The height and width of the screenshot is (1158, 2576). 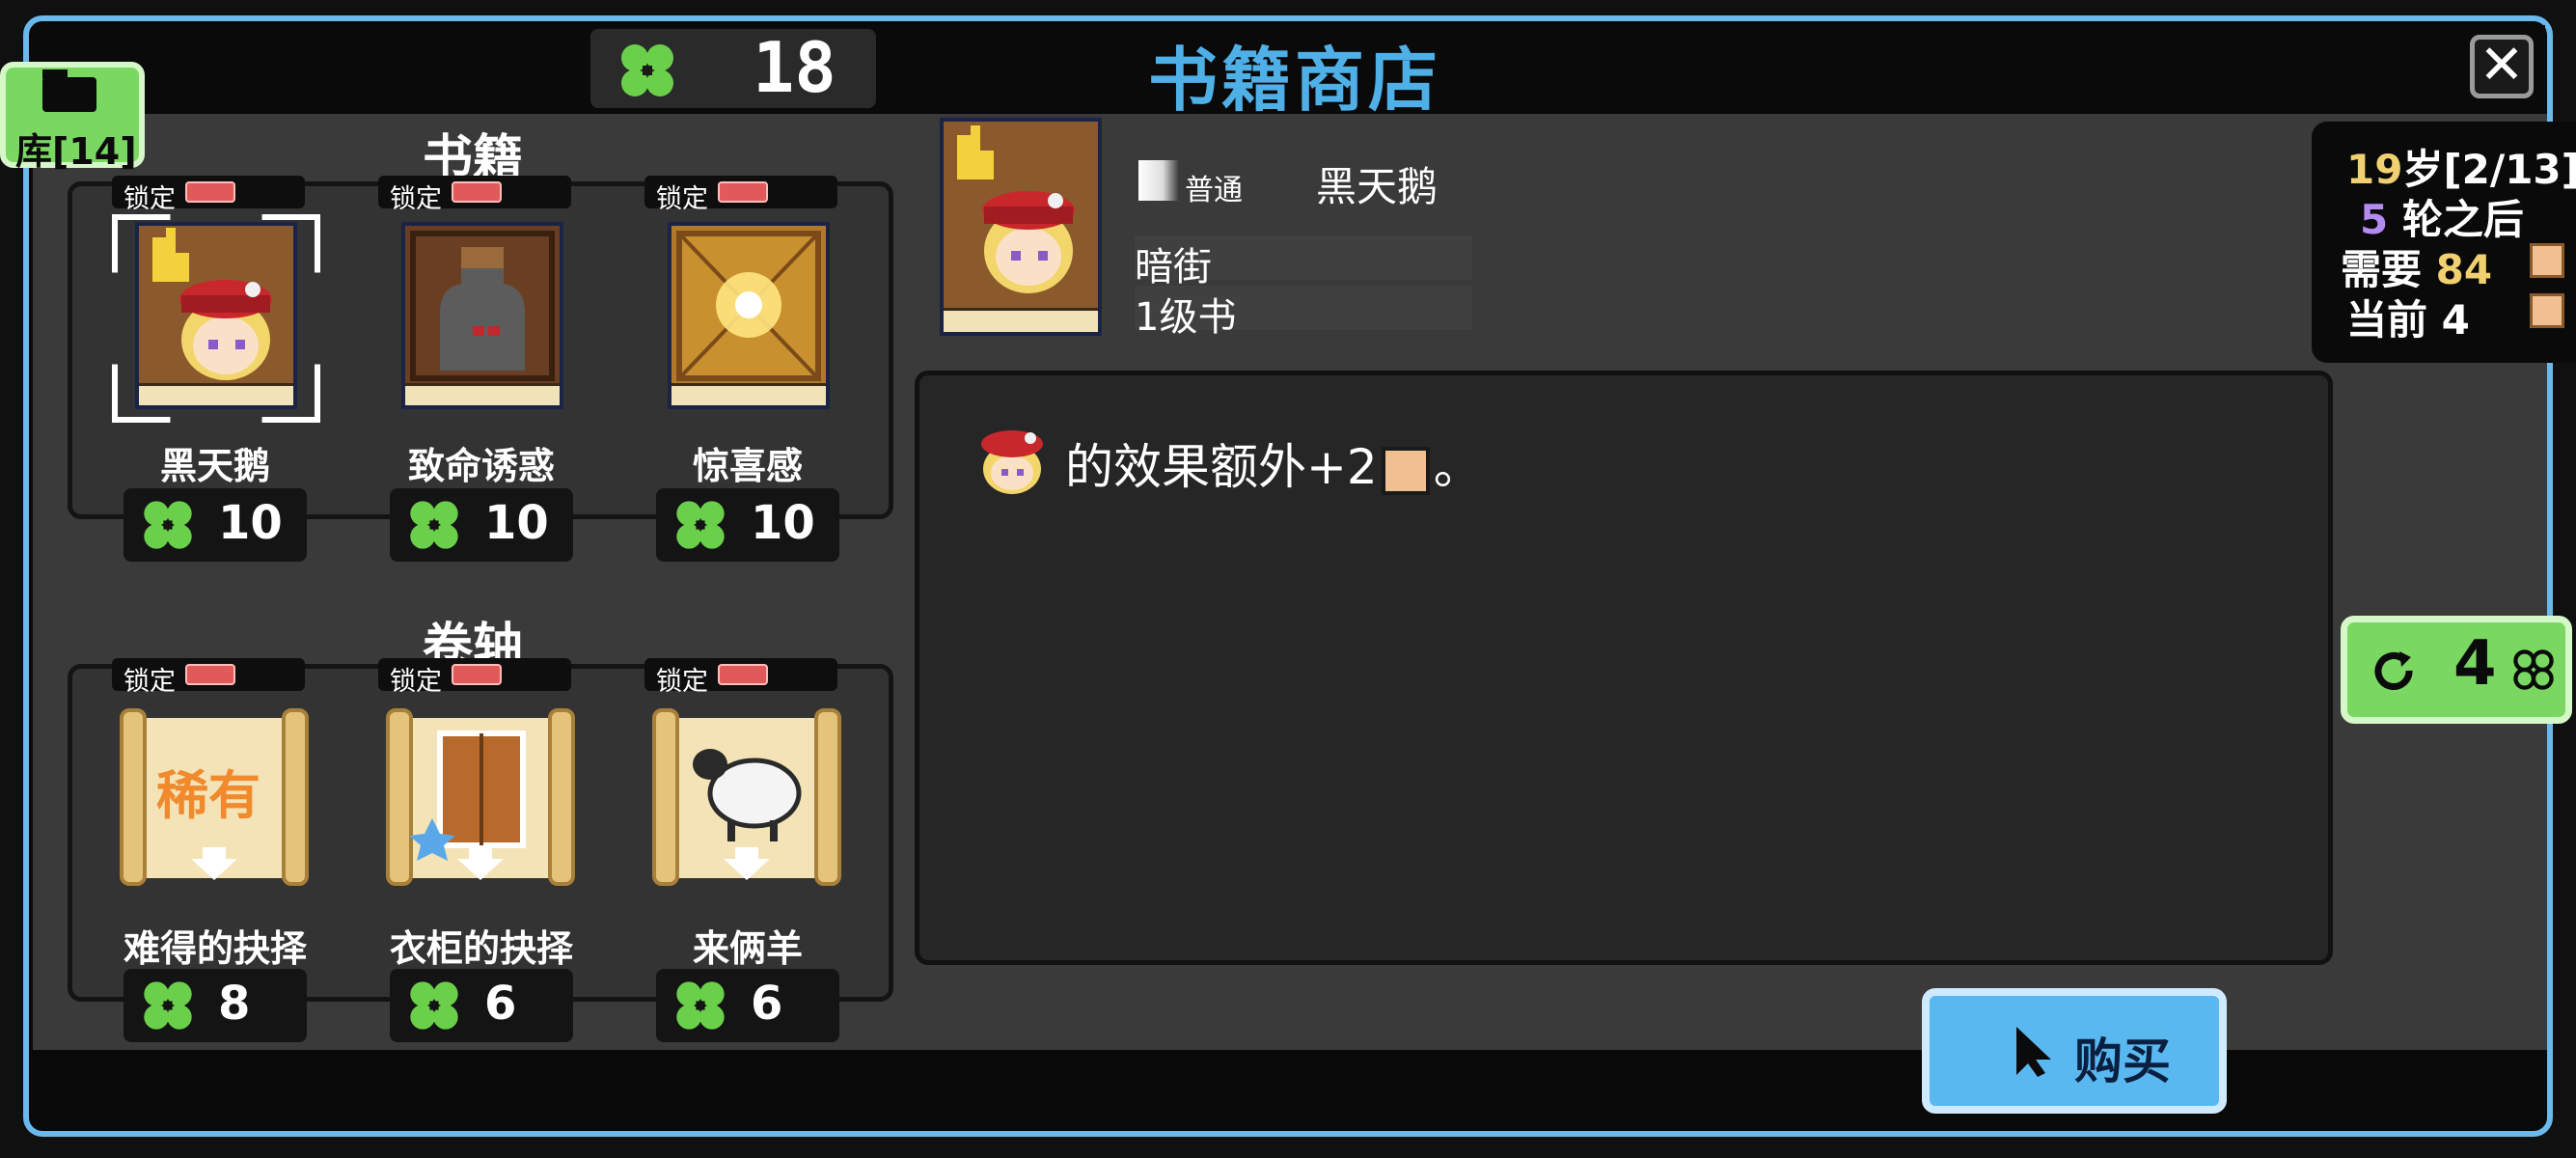 I want to click on item-name: 衣柜的抉择, so click(x=481, y=948).